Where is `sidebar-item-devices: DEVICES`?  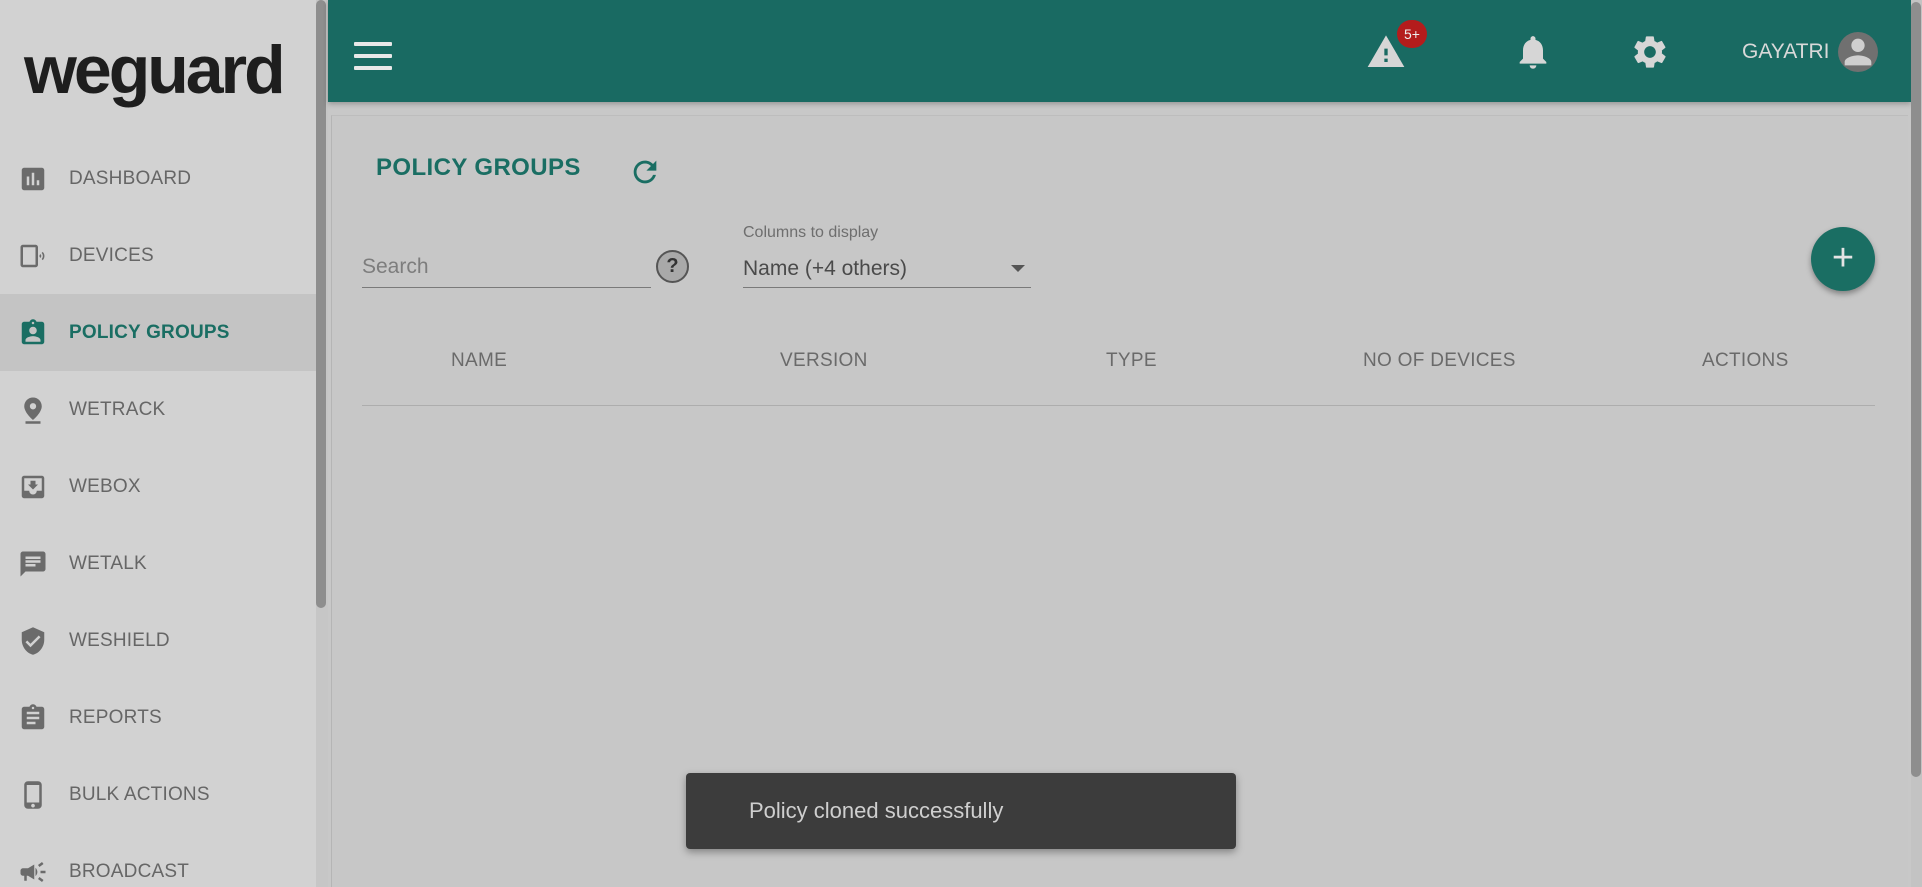
sidebar-item-devices: DEVICES is located at coordinates (158, 255).